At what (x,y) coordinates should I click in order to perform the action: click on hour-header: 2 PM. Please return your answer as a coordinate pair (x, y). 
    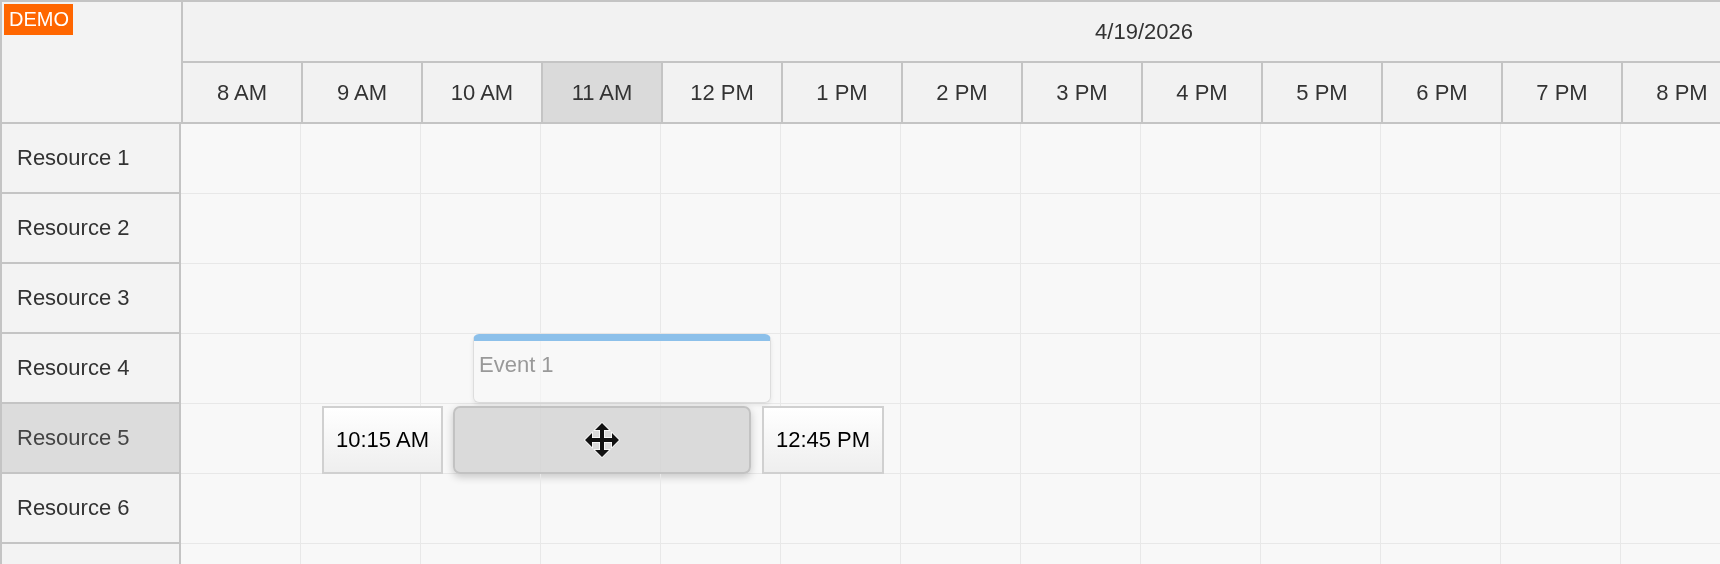
    Looking at the image, I should click on (963, 92).